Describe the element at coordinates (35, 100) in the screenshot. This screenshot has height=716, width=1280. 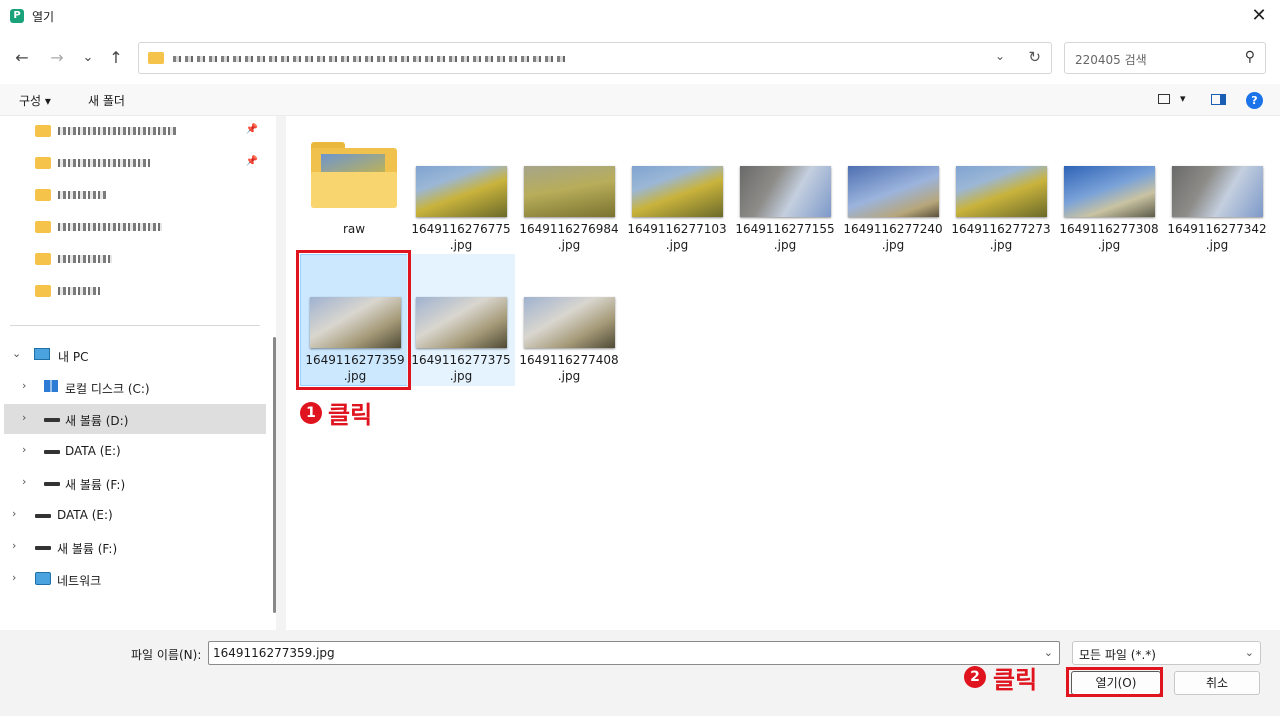
I see `organize-menu: 구성 ▾` at that location.